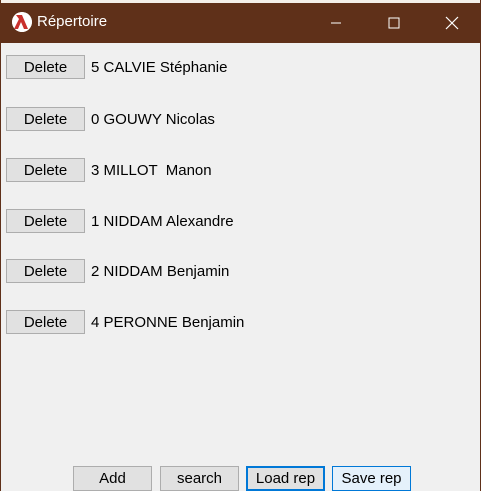 The height and width of the screenshot is (491, 481). I want to click on add-button-wrap: Add, so click(112, 478).